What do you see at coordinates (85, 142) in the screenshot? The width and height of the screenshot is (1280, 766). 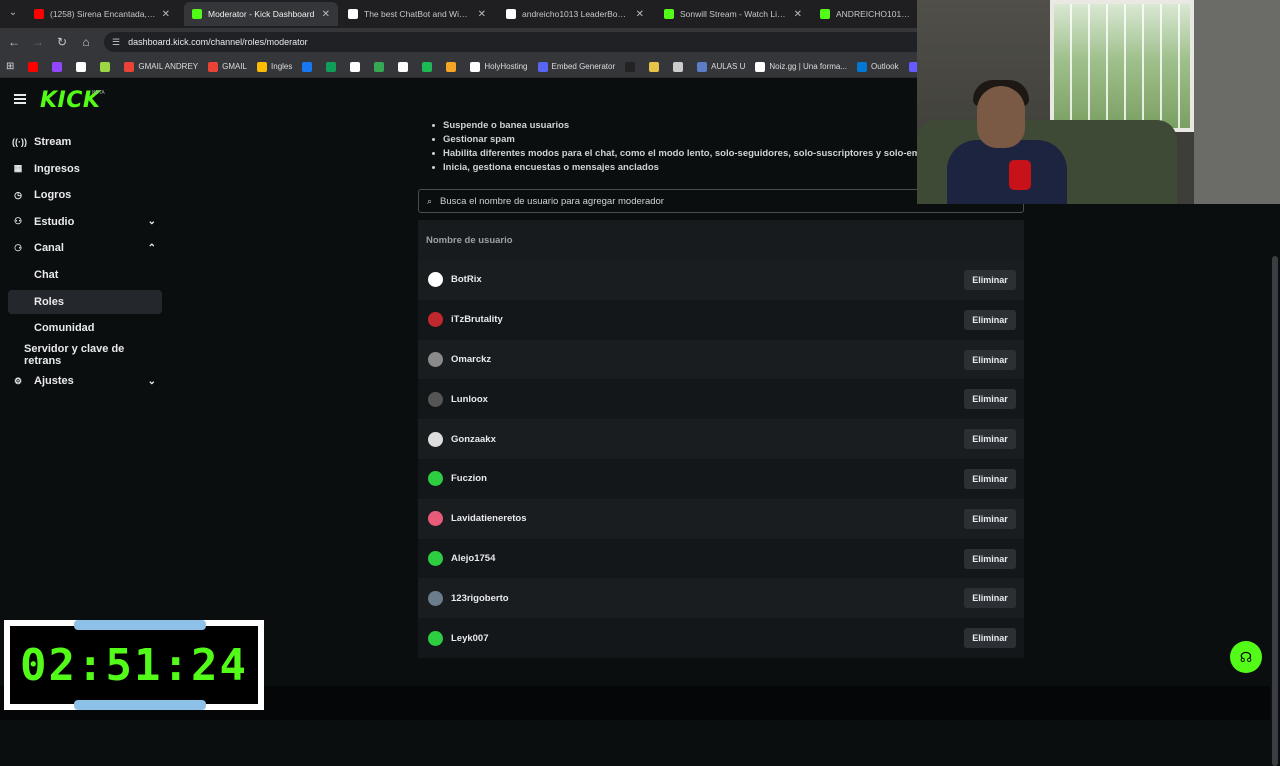 I see `sidebar-item-stream: ((·)) Stream` at bounding box center [85, 142].